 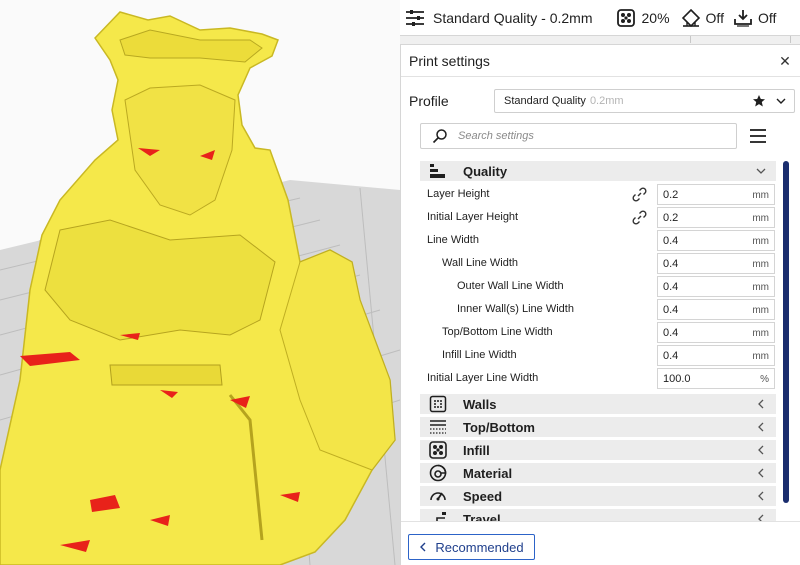 I want to click on close-icon: ✕, so click(x=785, y=61).